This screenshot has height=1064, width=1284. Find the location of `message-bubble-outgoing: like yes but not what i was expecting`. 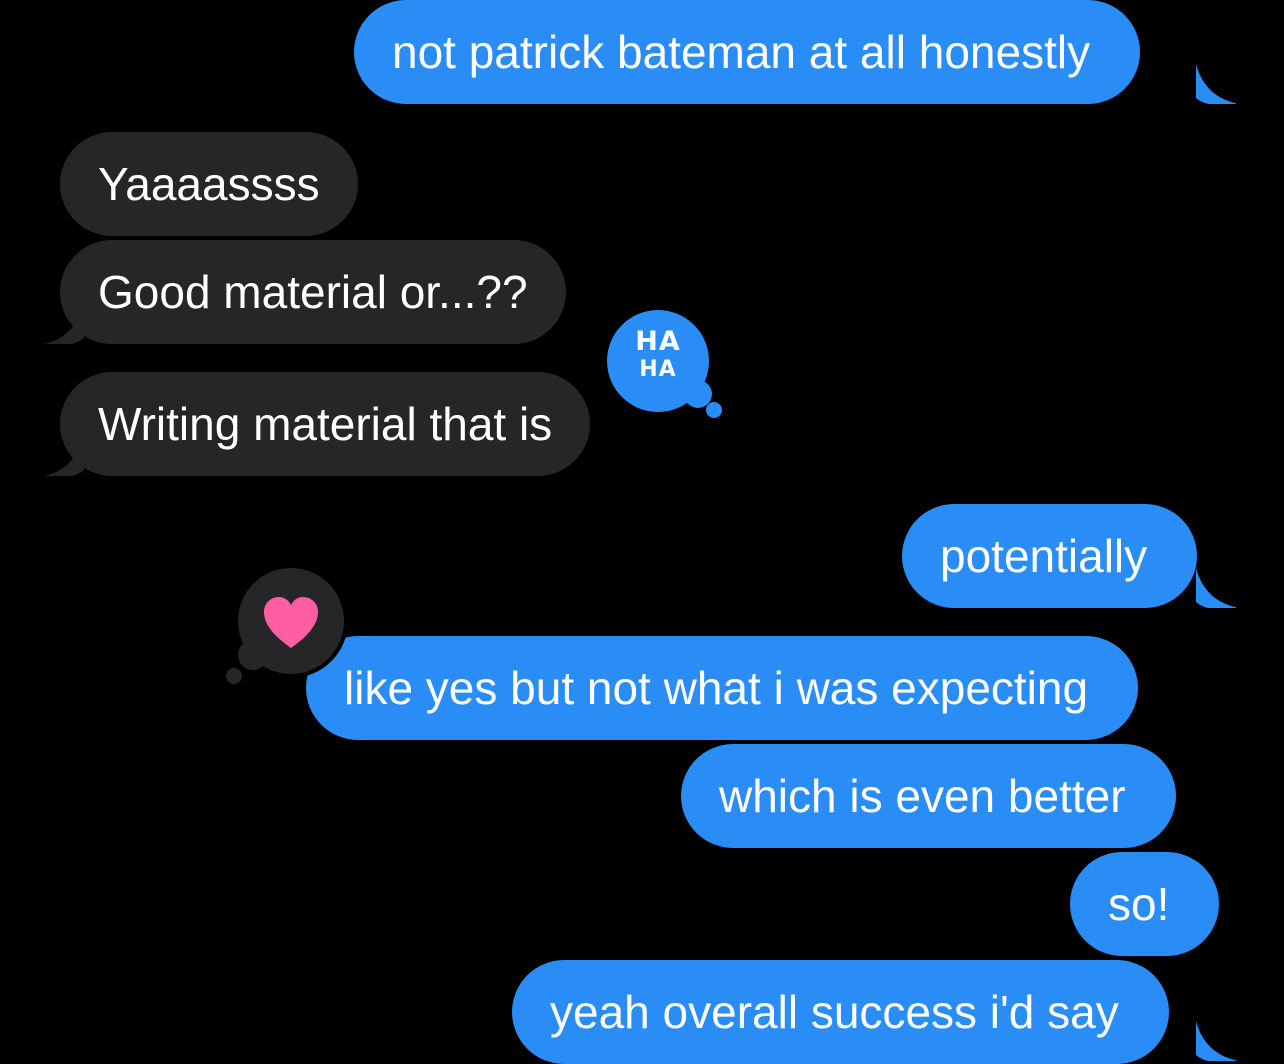

message-bubble-outgoing: like yes but not what i was expecting is located at coordinates (722, 688).